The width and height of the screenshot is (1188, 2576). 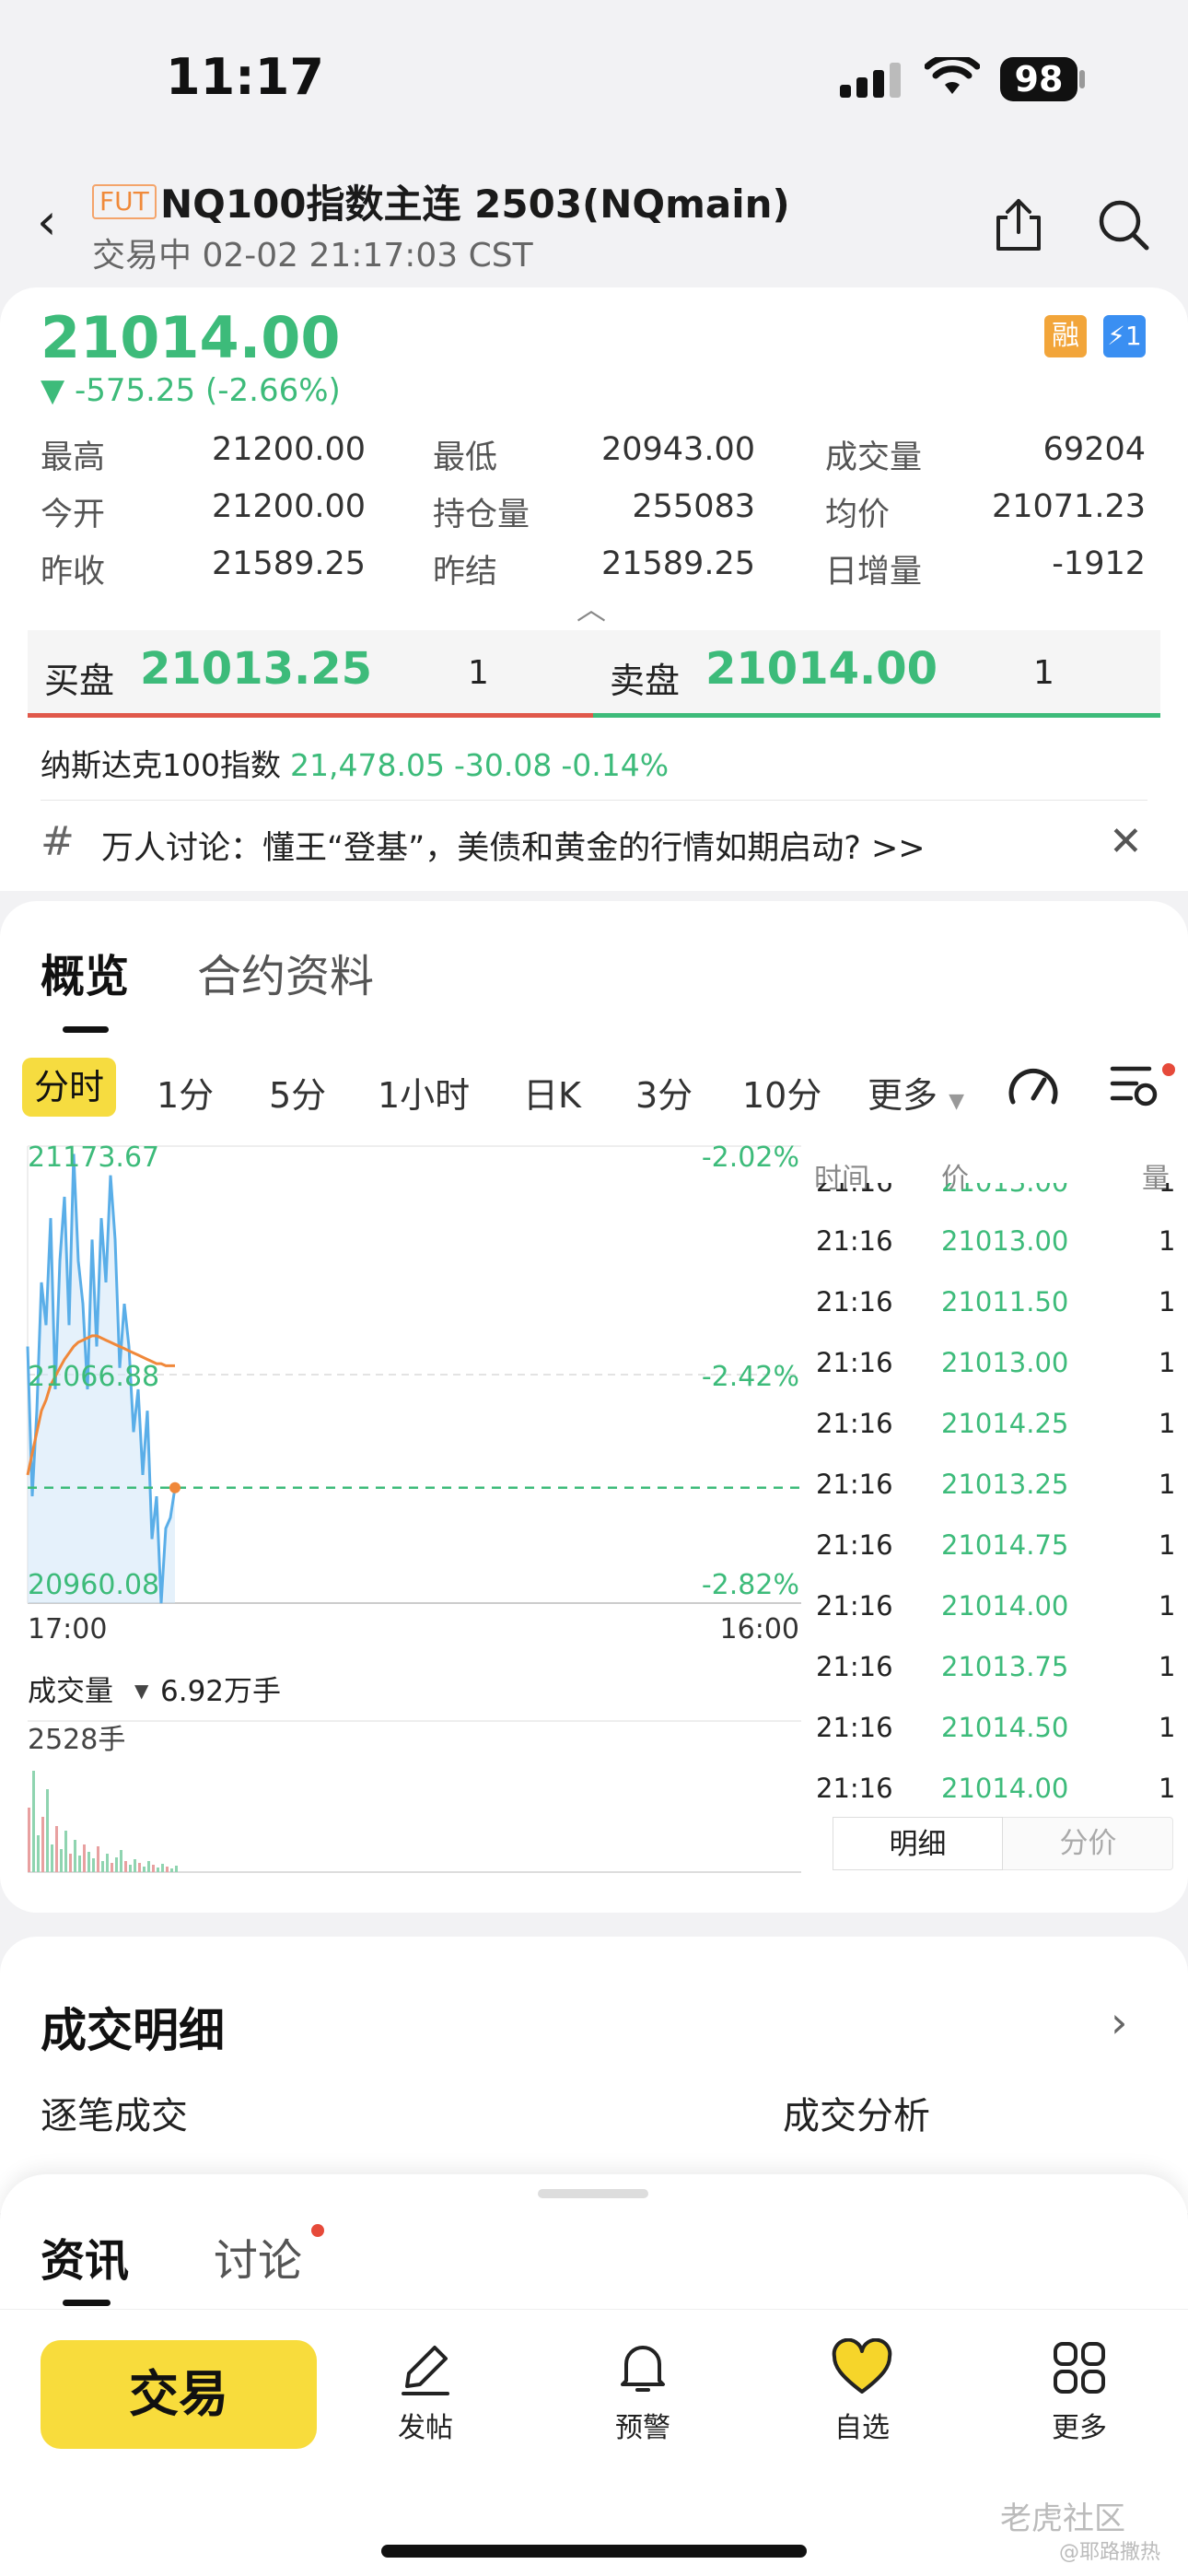 I want to click on more-label: 更多, so click(x=903, y=1095).